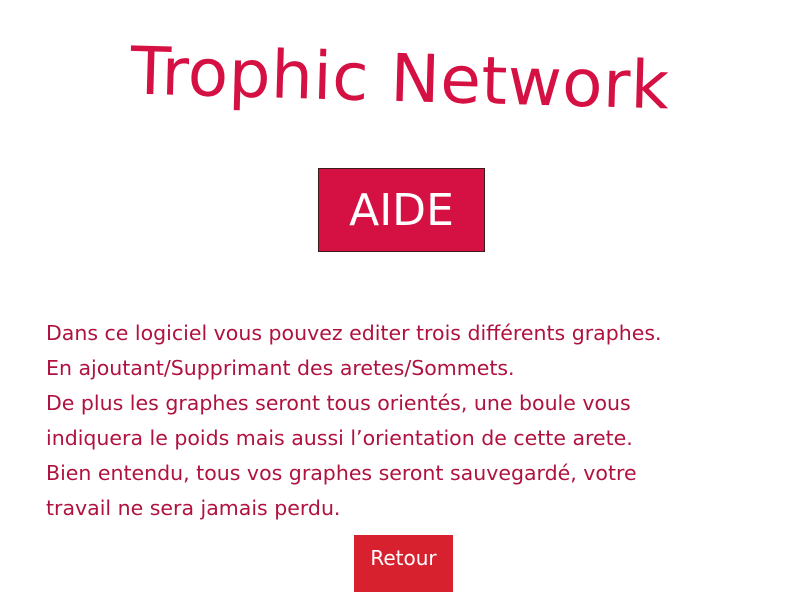 This screenshot has width=800, height=600. Describe the element at coordinates (193, 508) in the screenshot. I see `help-line: travail ne sera jamais perdu.` at that location.